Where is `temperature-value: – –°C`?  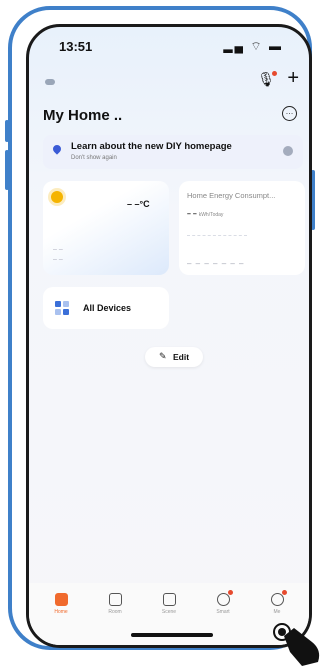 temperature-value: – –°C is located at coordinates (138, 204).